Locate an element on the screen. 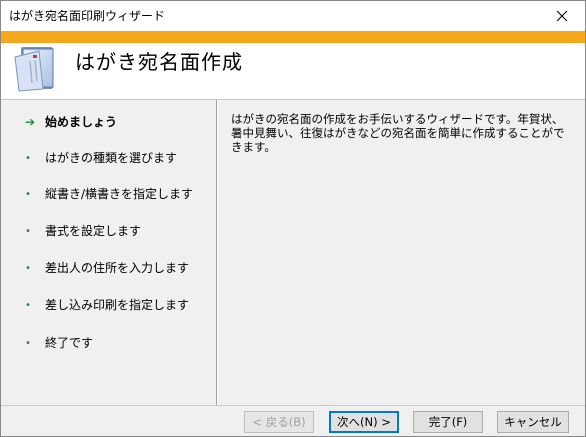 The height and width of the screenshot is (437, 586). close-icon is located at coordinates (562, 16).